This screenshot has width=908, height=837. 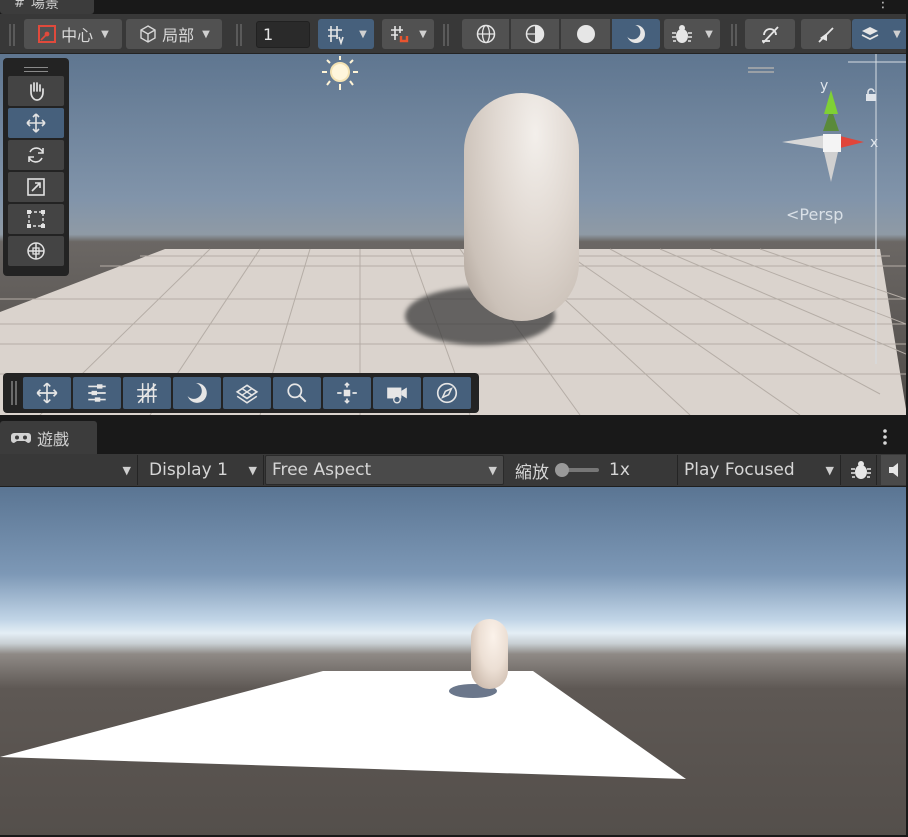 I want to click on more-menu-icon, so click(x=885, y=437).